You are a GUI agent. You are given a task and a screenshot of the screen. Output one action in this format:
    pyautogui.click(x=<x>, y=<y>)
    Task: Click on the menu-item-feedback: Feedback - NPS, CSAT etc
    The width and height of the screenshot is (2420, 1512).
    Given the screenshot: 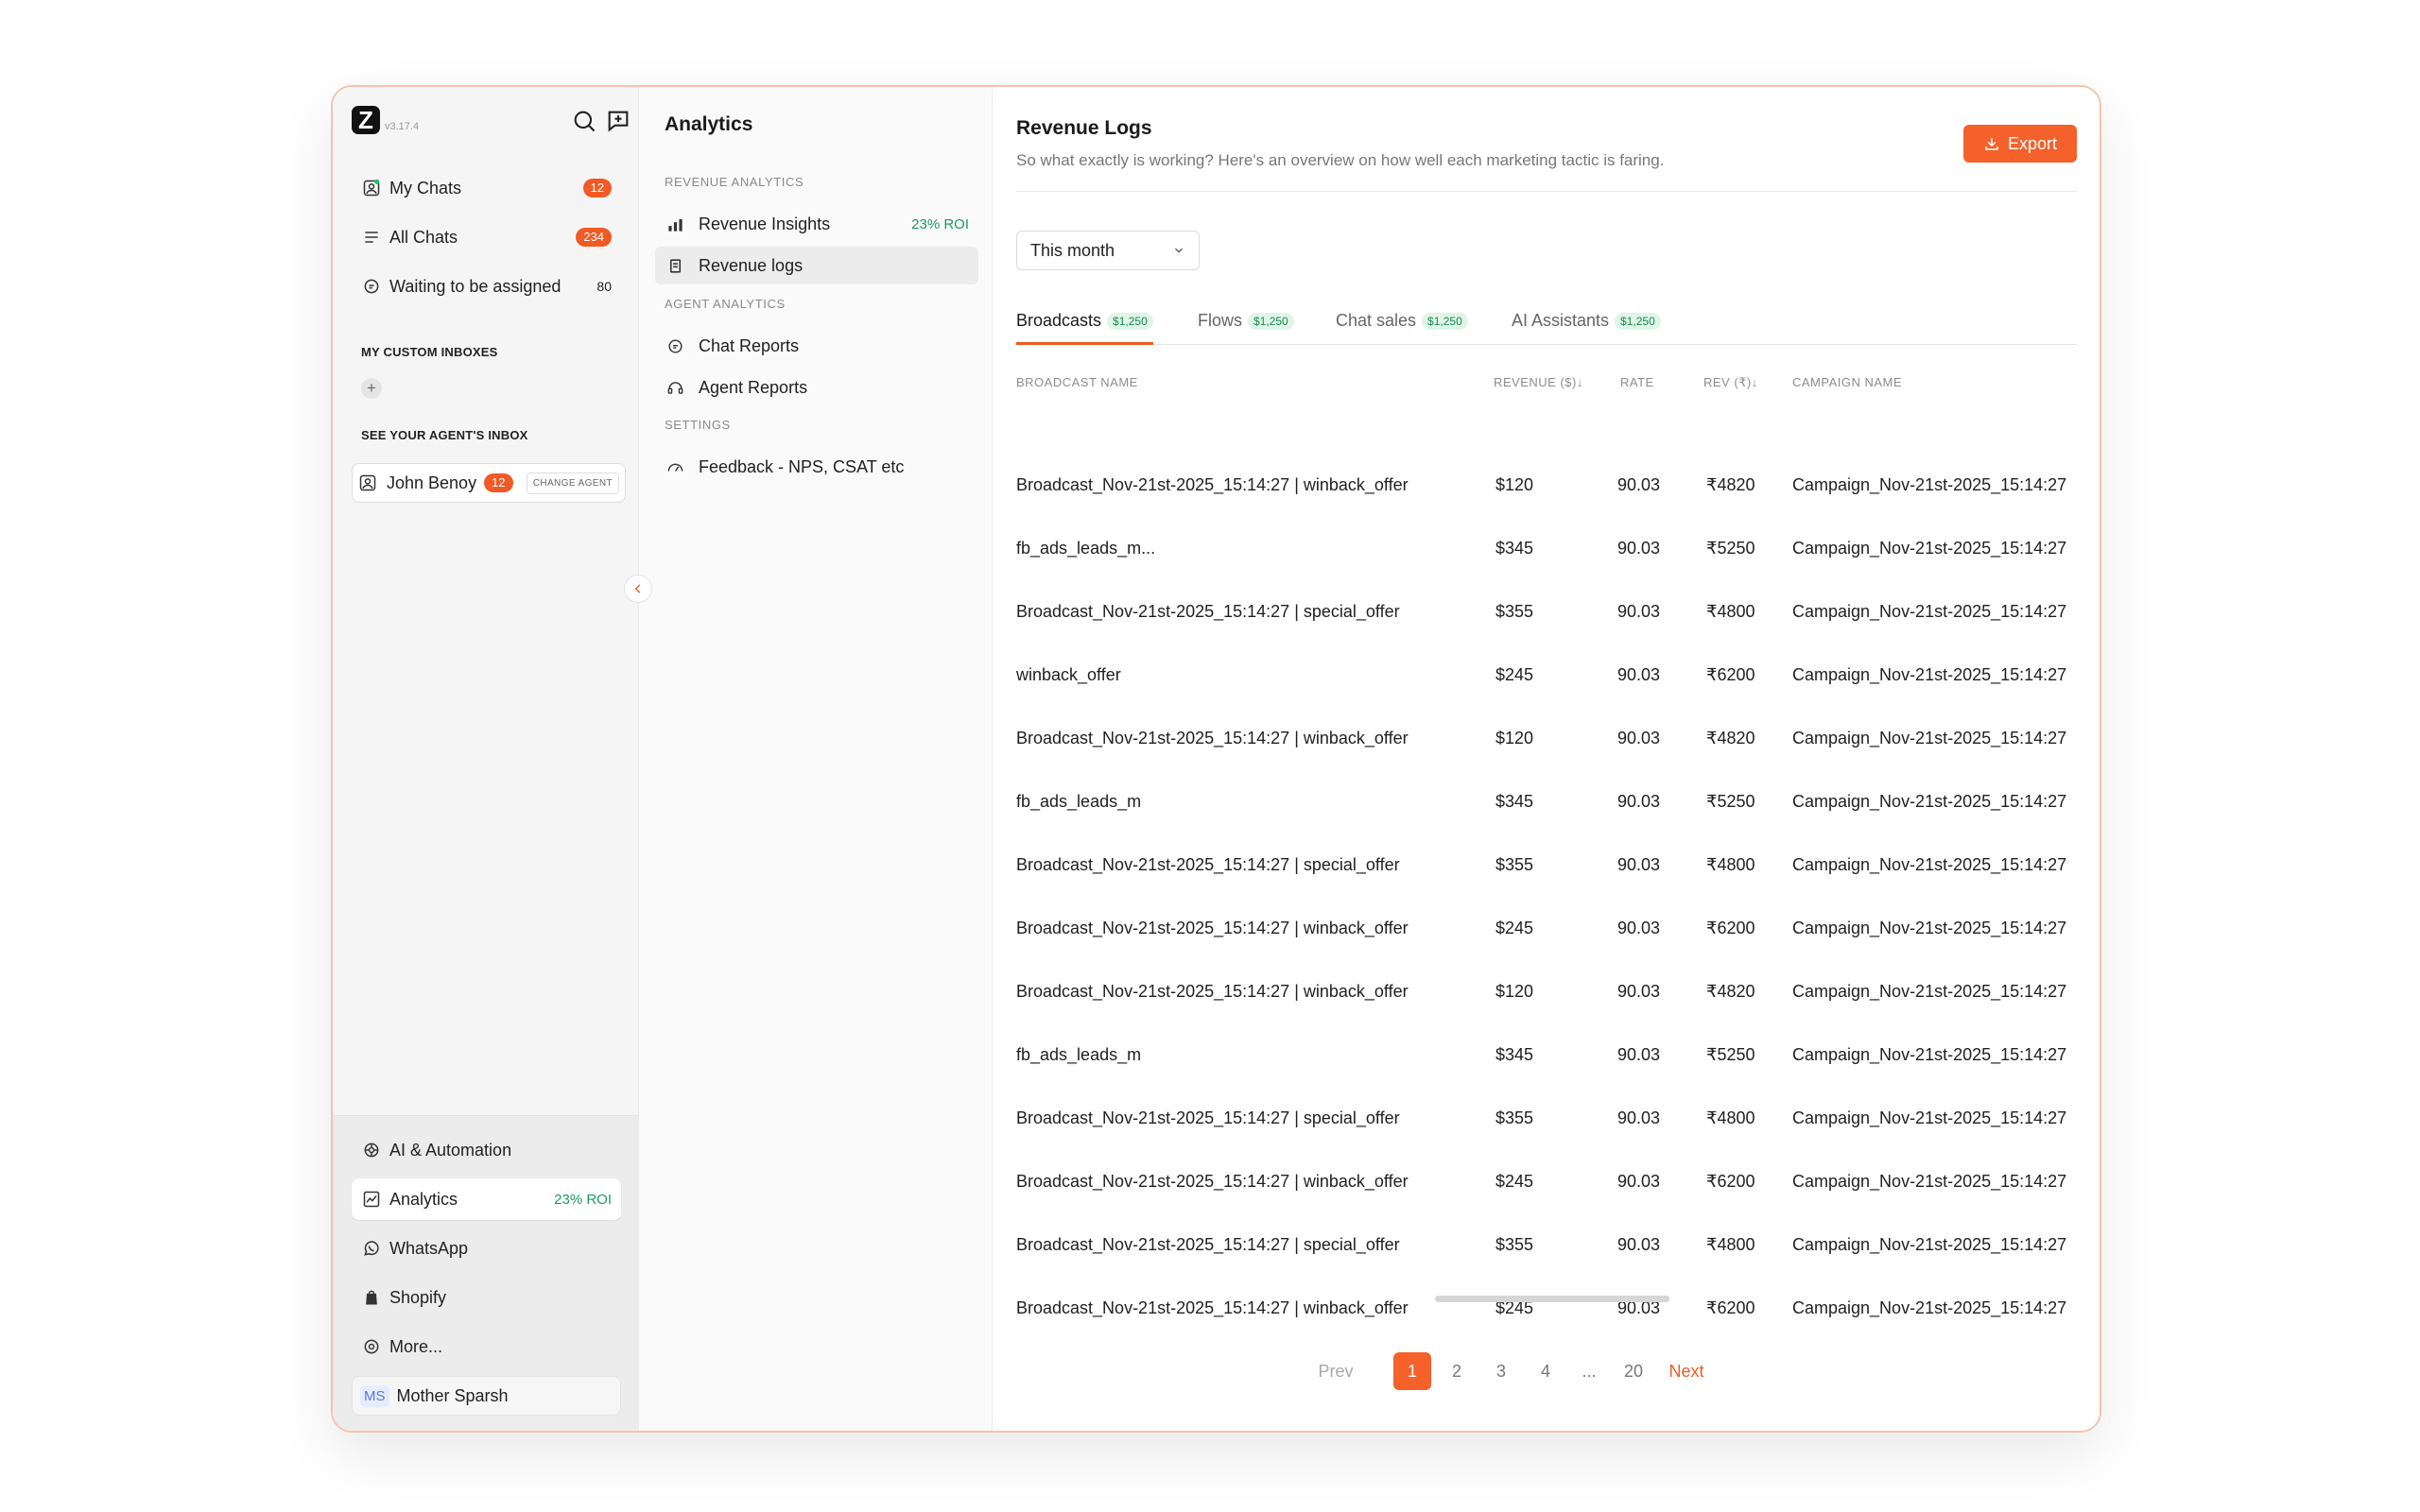 What is the action you would take?
    pyautogui.click(x=817, y=467)
    